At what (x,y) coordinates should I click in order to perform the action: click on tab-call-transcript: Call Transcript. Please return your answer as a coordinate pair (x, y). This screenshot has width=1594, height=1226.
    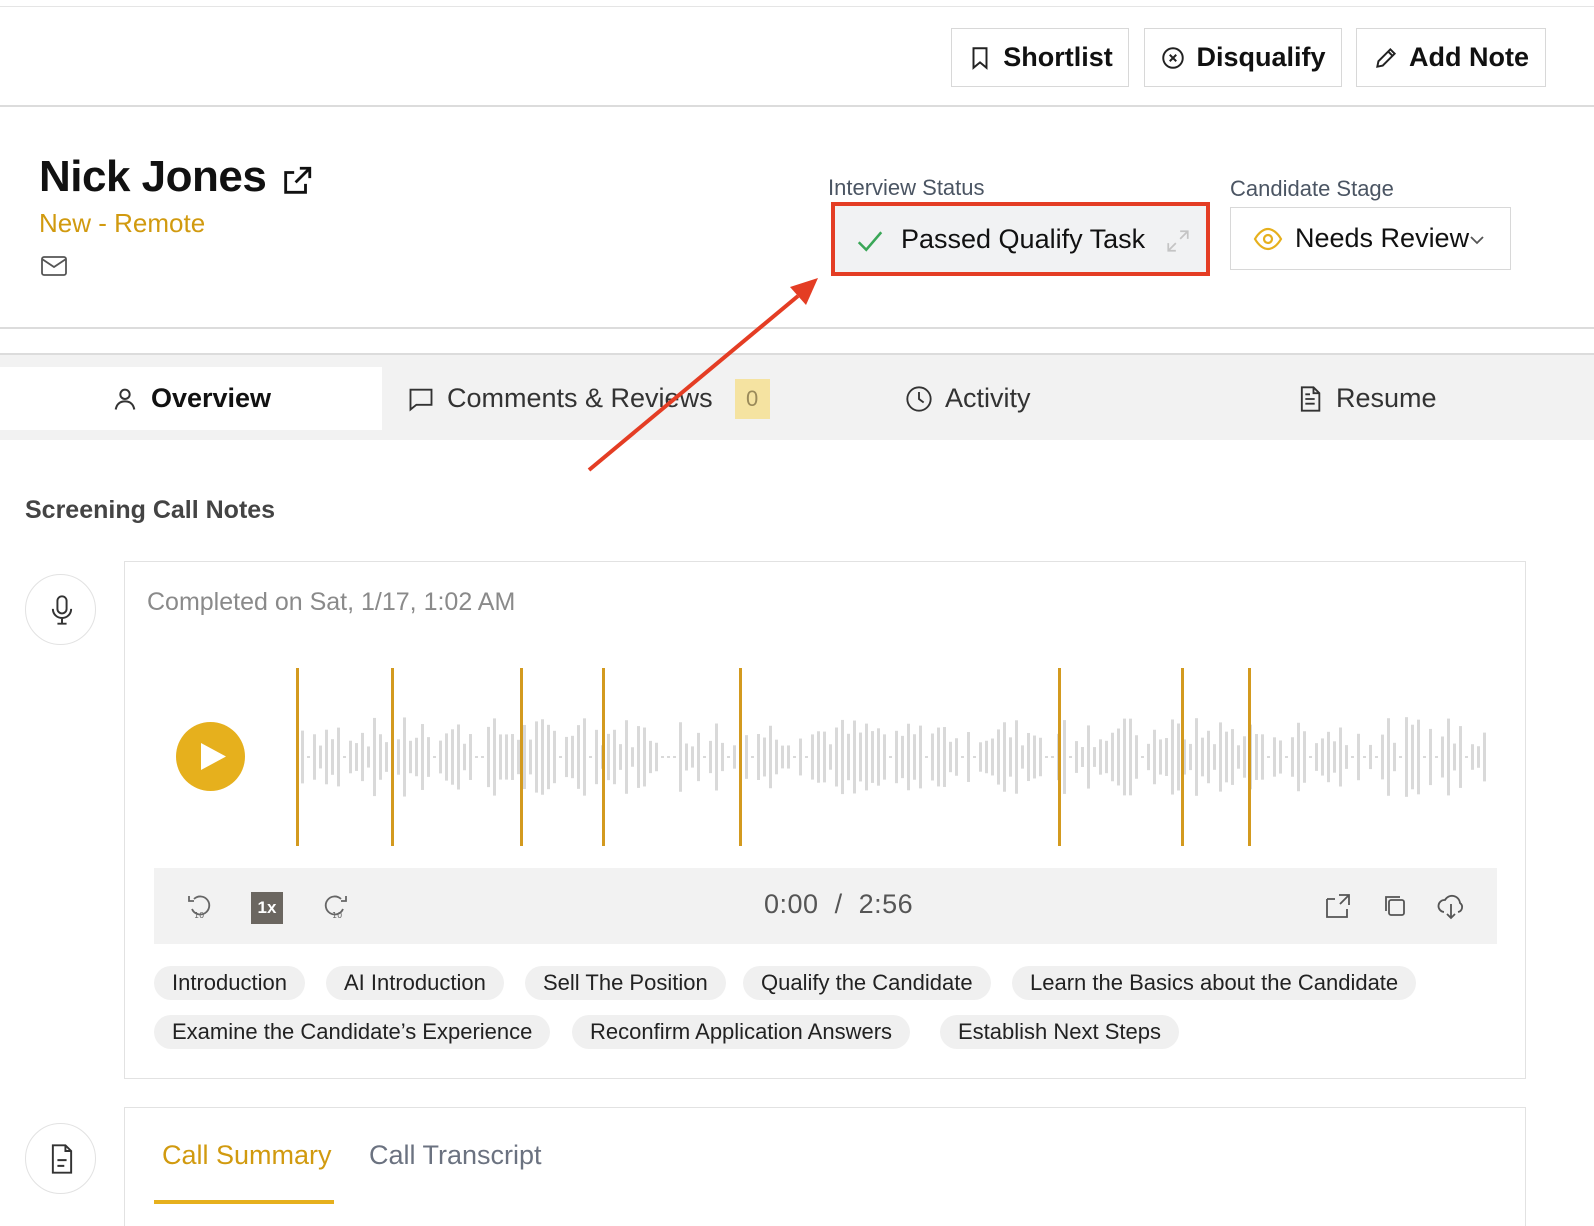
    Looking at the image, I should click on (455, 1155).